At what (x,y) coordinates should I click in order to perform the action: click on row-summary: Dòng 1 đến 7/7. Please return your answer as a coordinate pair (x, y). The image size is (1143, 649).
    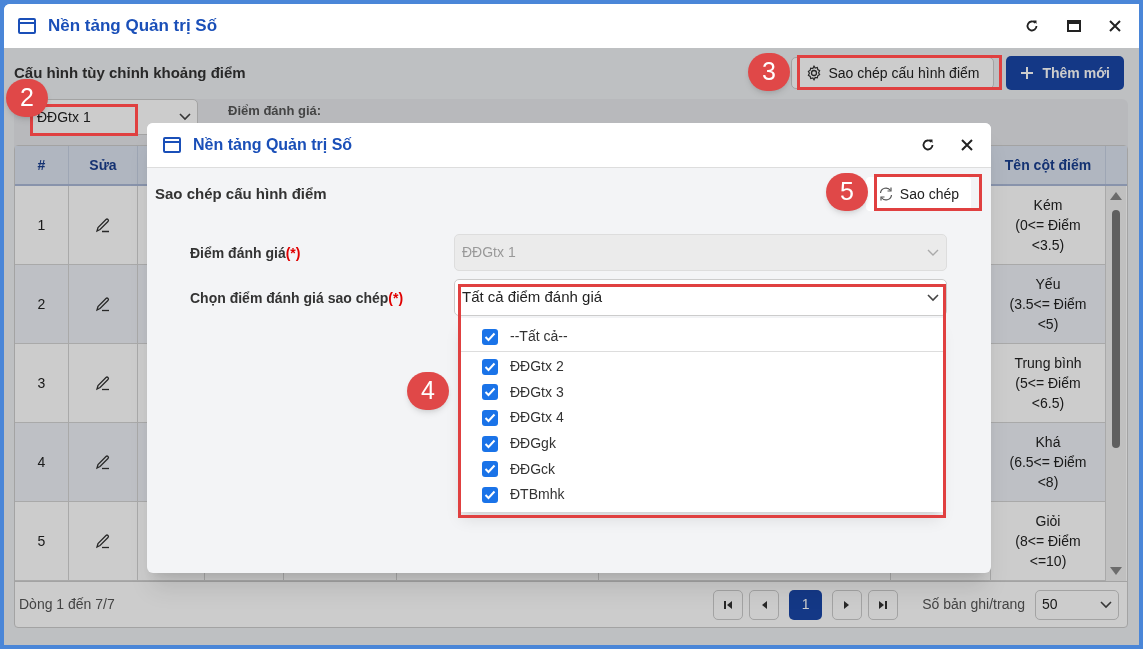
    Looking at the image, I should click on (67, 604).